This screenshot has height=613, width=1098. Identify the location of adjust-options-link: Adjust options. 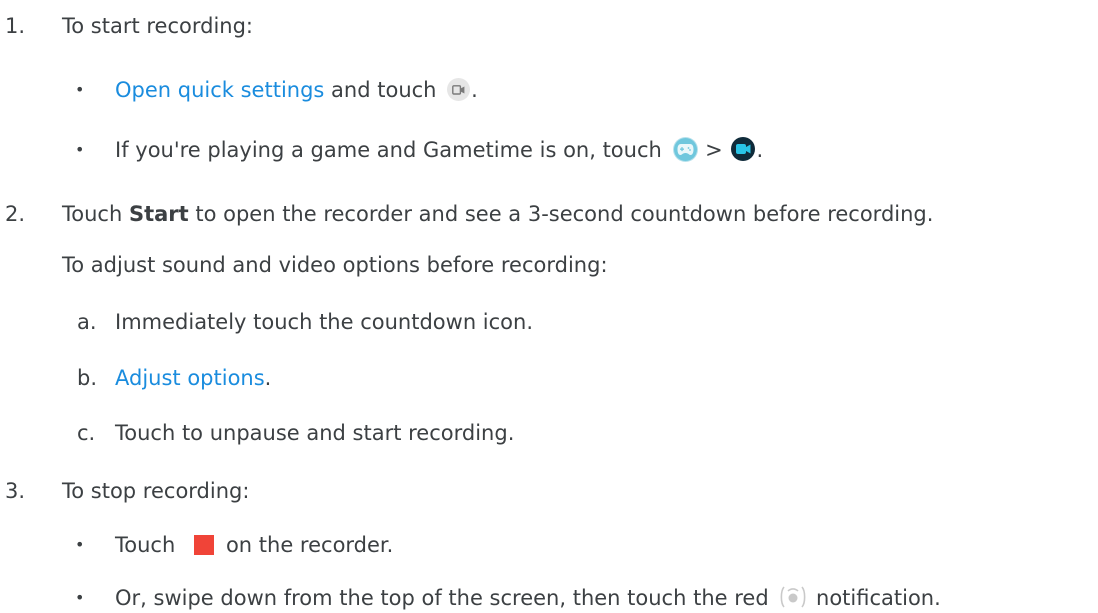
(190, 378).